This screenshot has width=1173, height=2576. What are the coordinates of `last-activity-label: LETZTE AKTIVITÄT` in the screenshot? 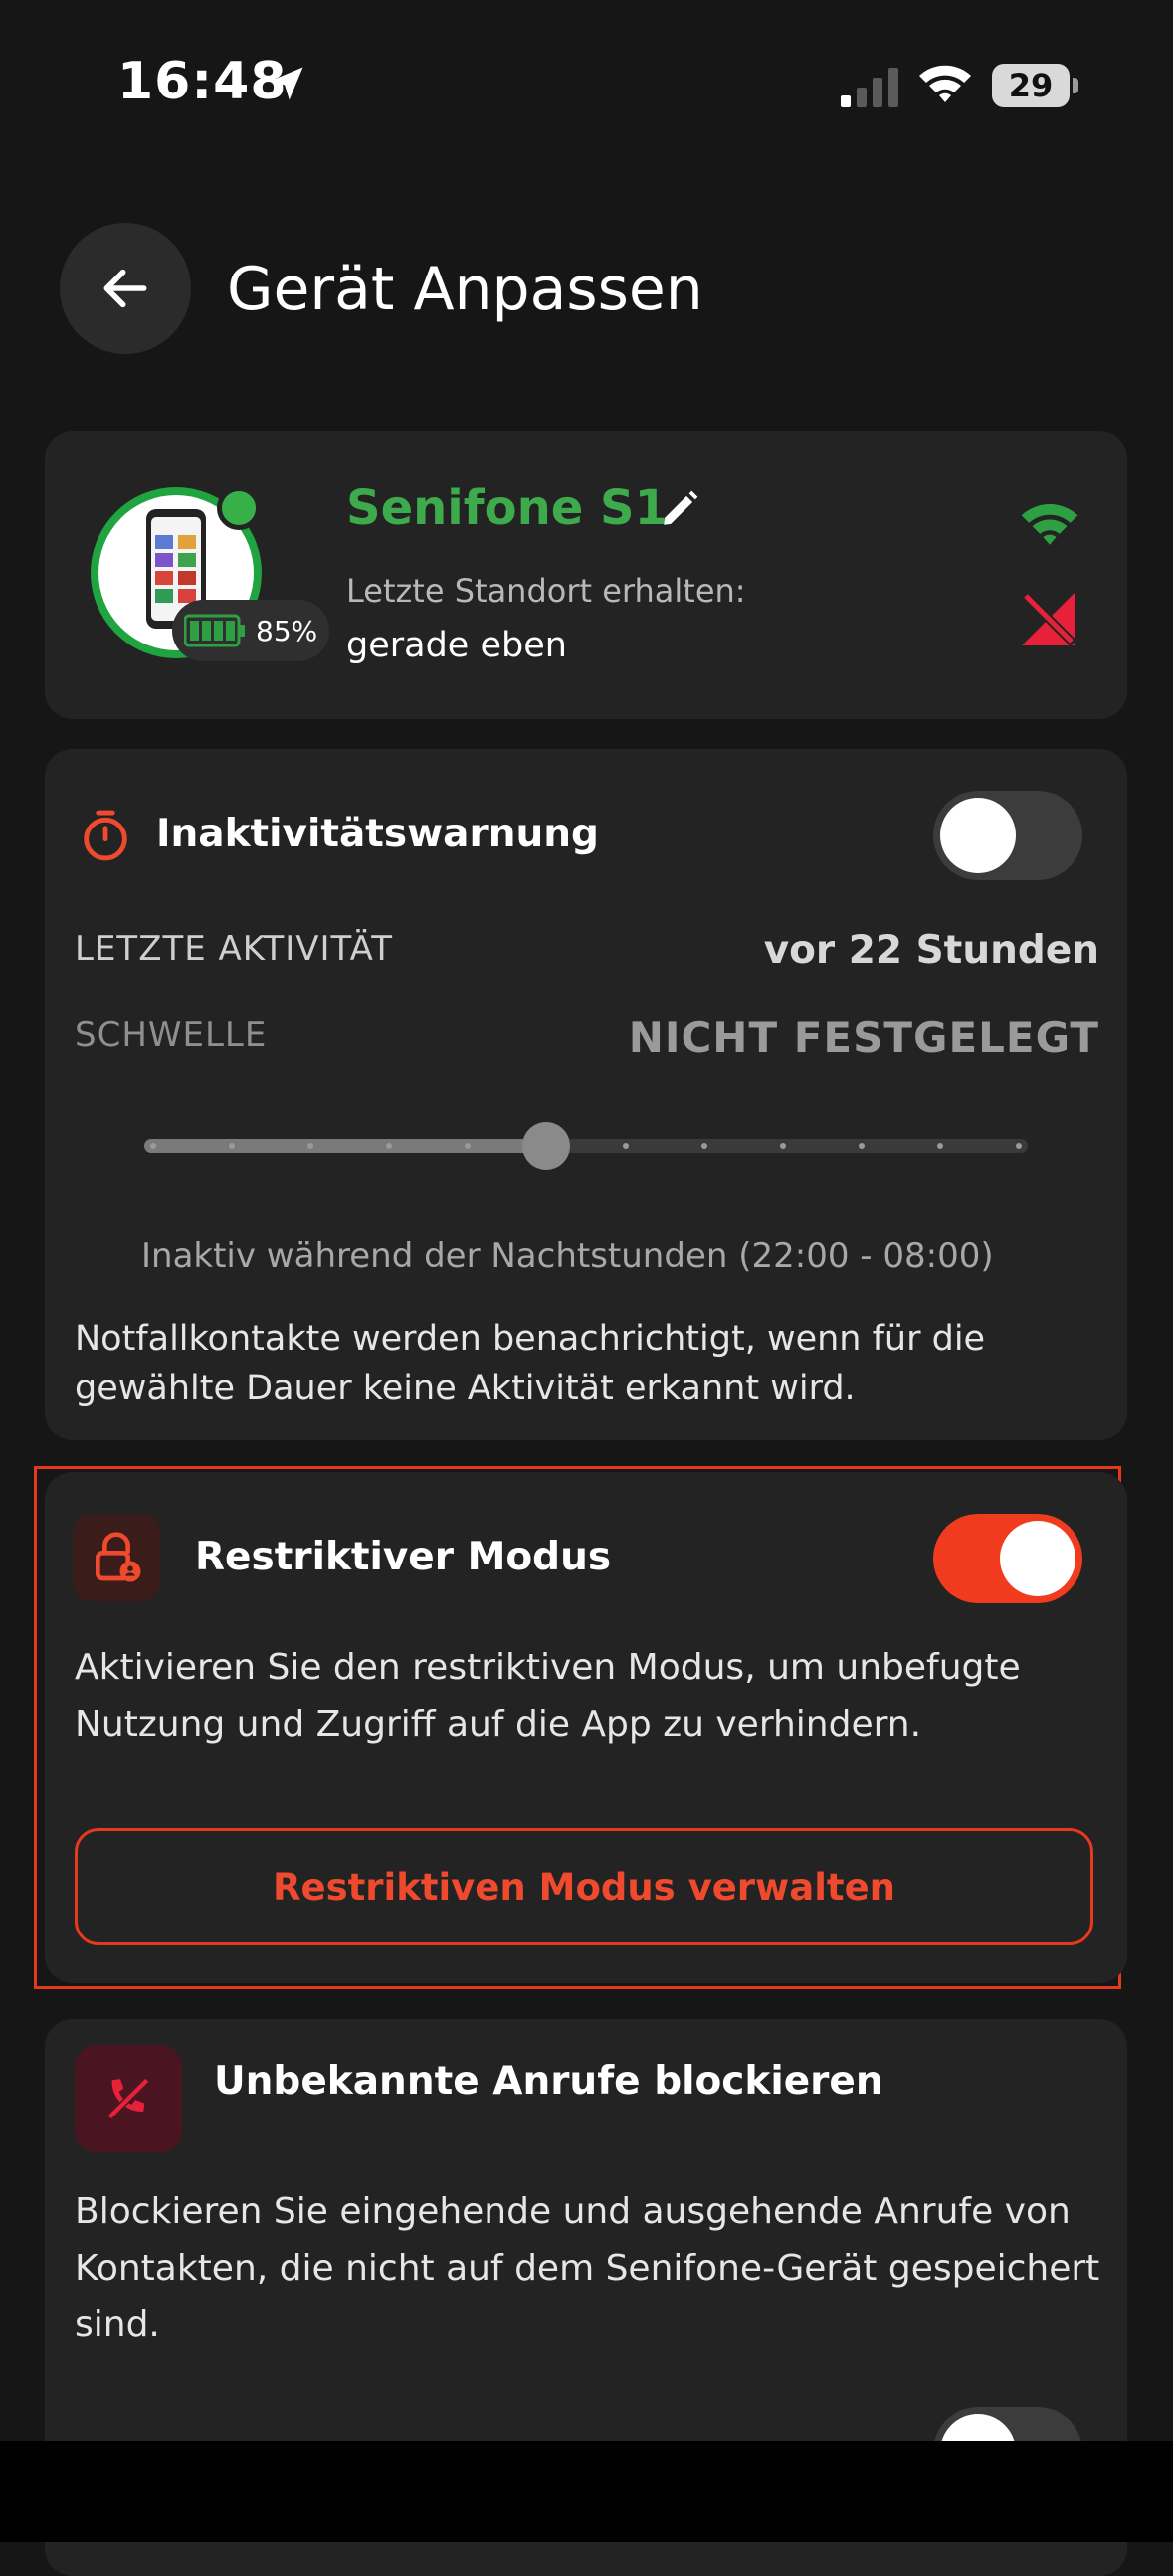 It's located at (234, 949).